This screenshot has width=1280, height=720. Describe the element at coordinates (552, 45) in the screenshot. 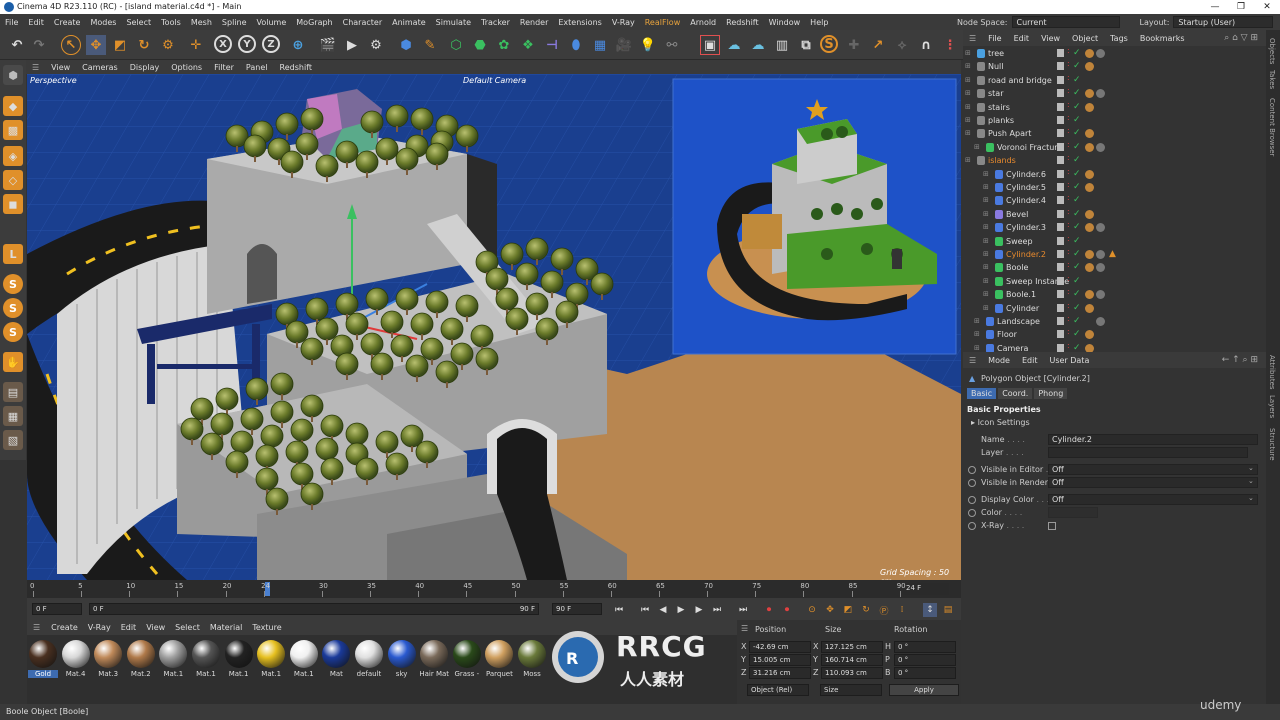

I see `deformer-icon: ⊣` at that location.